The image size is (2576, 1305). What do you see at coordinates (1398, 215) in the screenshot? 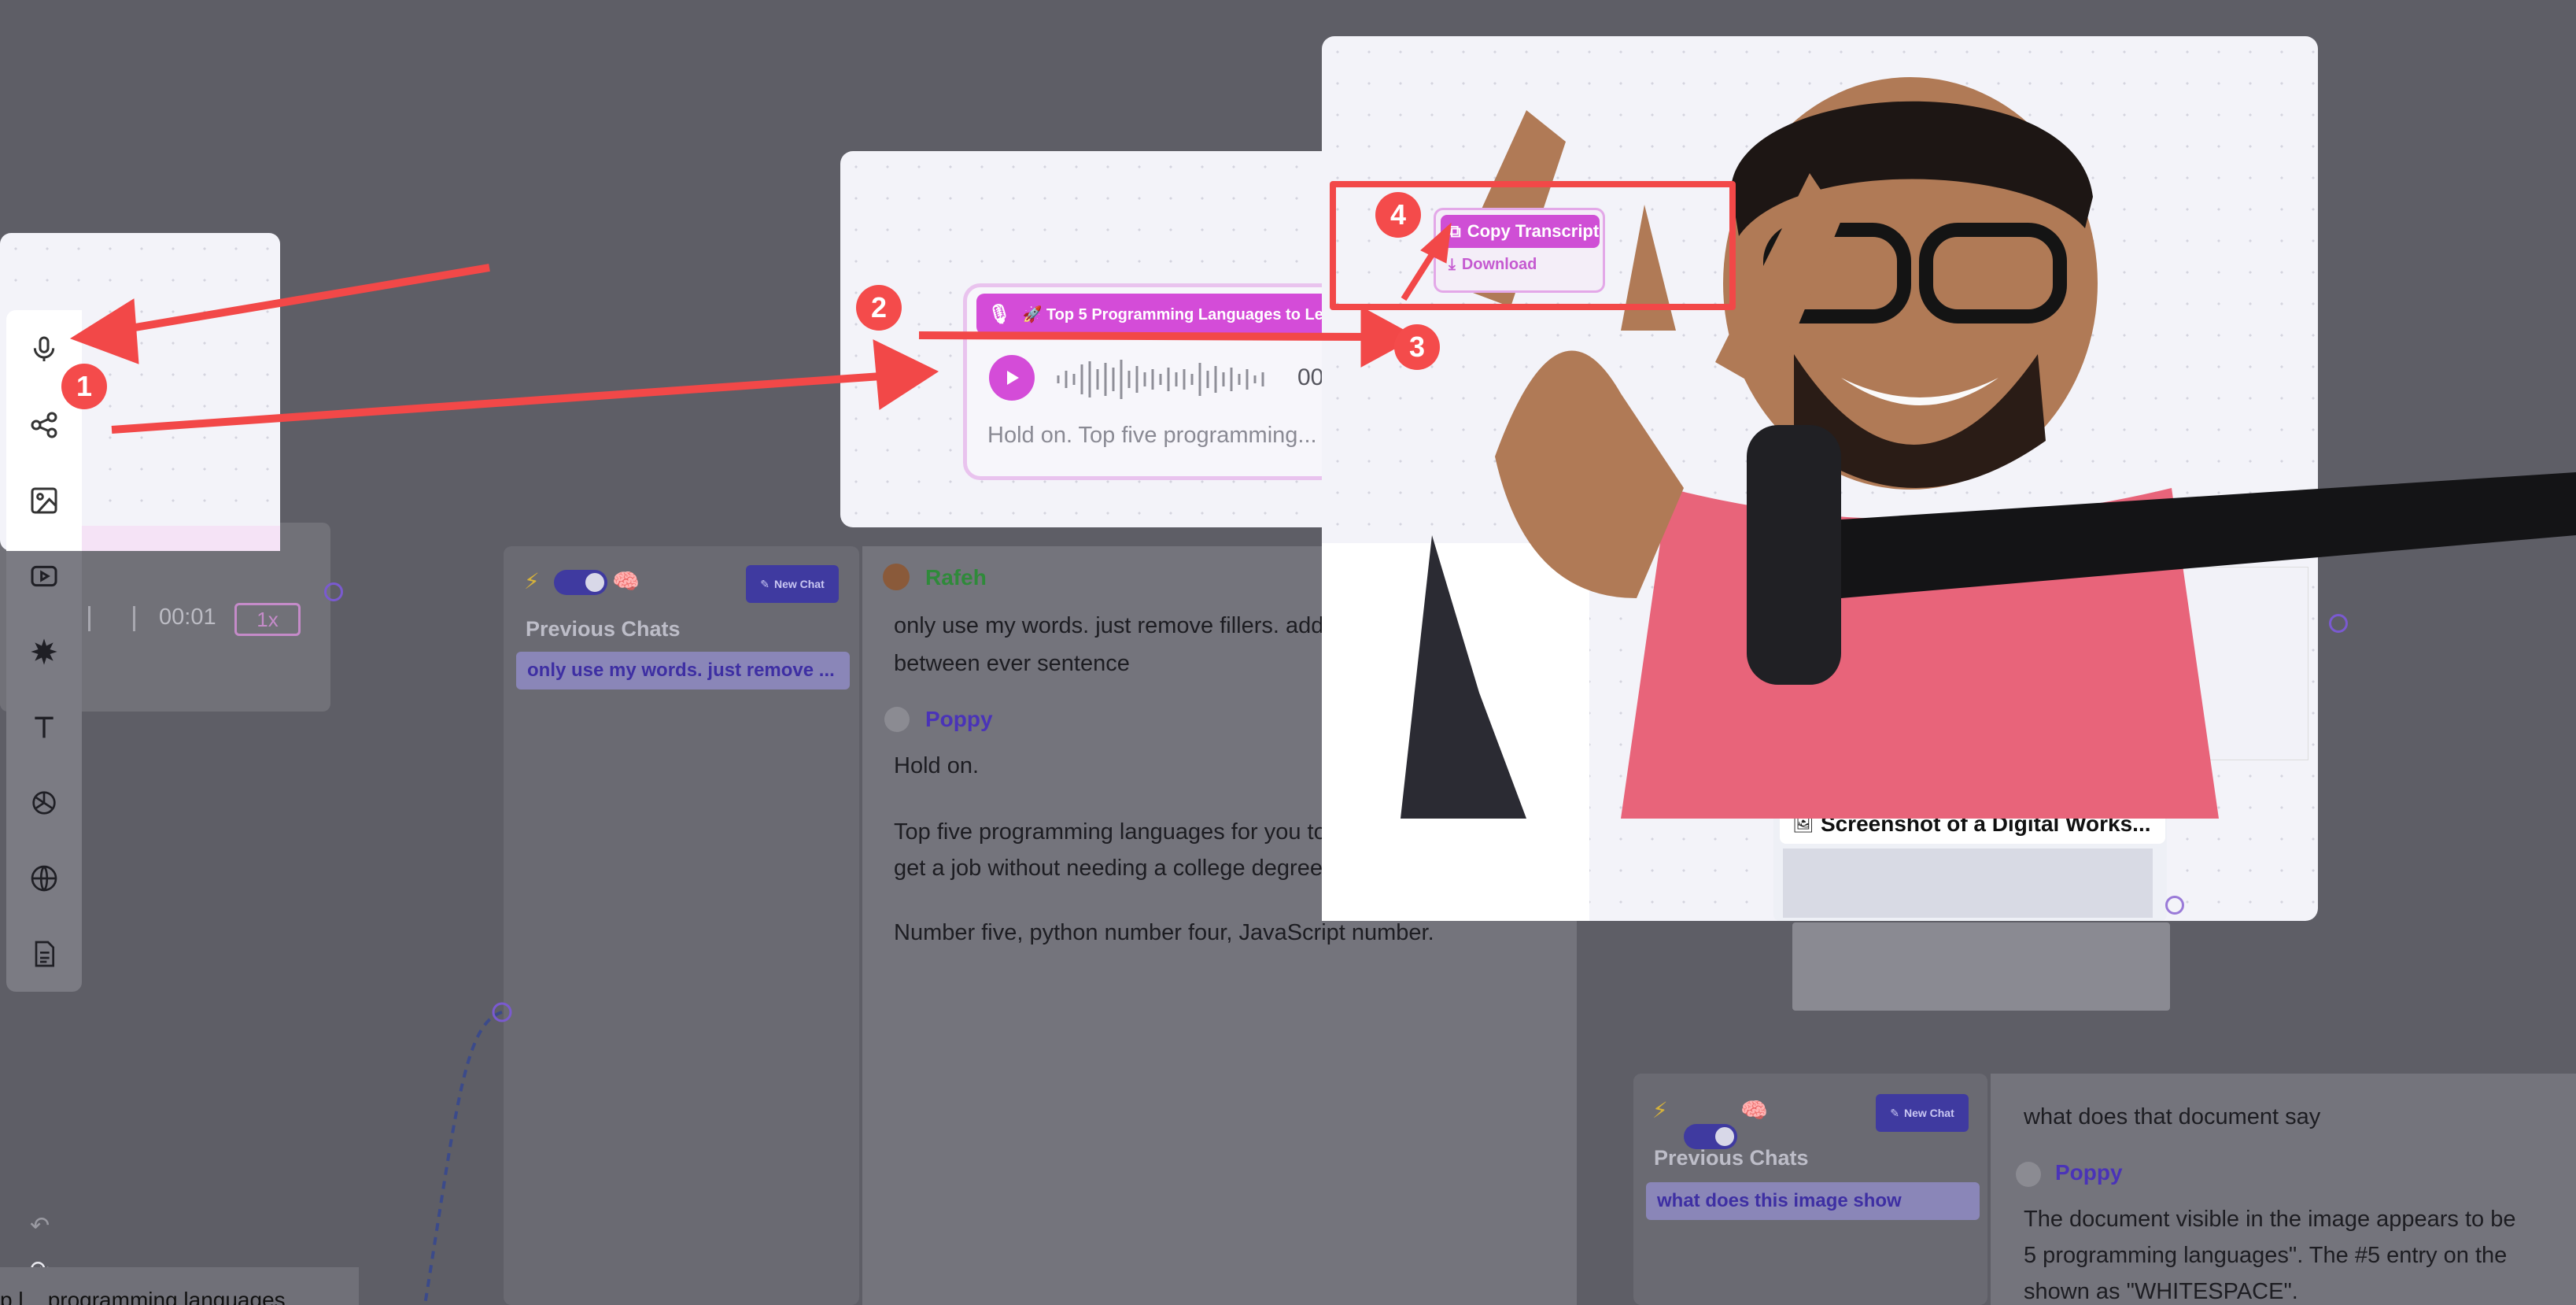
I see `step-badge-4: 4` at bounding box center [1398, 215].